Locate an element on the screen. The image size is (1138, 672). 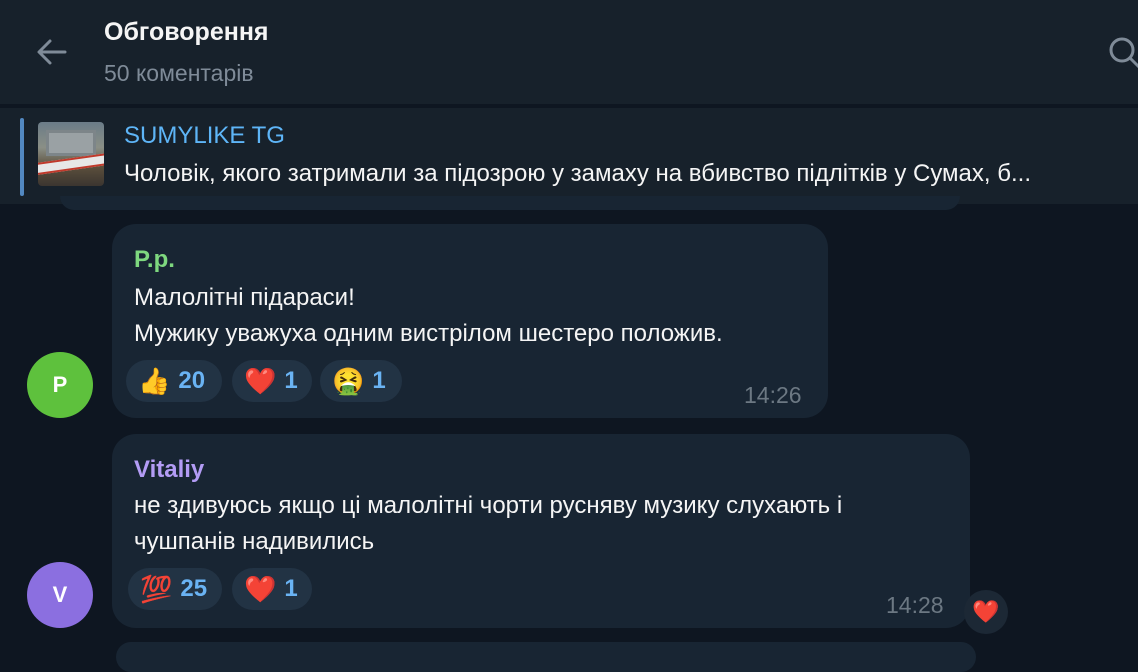
back-arrow-icon is located at coordinates (52, 52).